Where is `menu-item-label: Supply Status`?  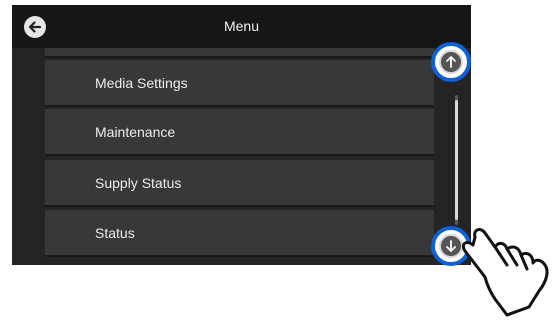
menu-item-label: Supply Status is located at coordinates (138, 183).